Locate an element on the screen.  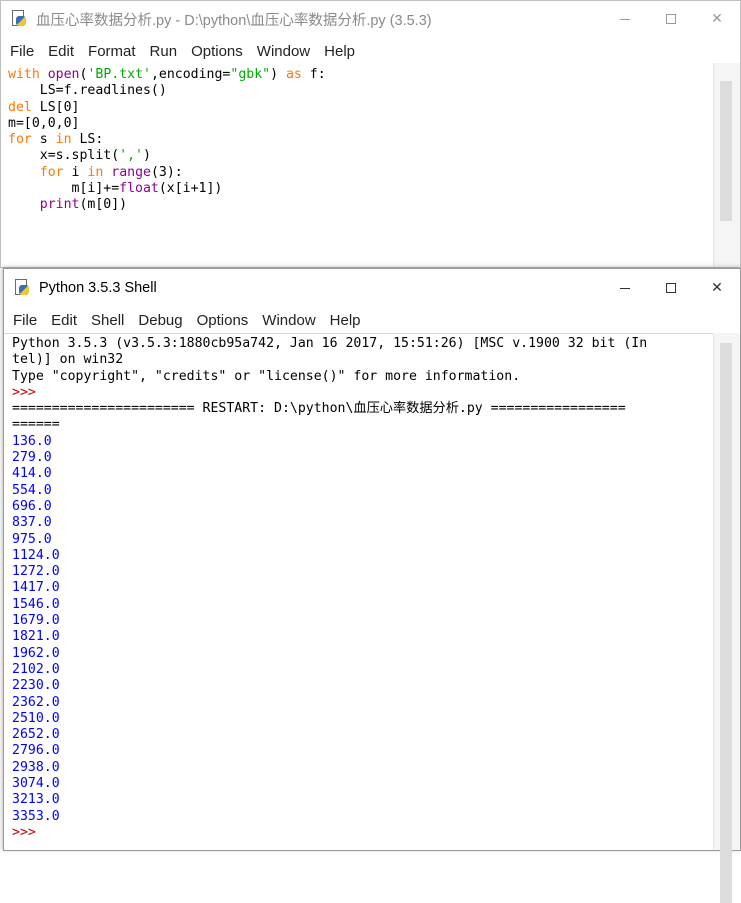
shell-prompt-active: >>> is located at coordinates (24, 832).